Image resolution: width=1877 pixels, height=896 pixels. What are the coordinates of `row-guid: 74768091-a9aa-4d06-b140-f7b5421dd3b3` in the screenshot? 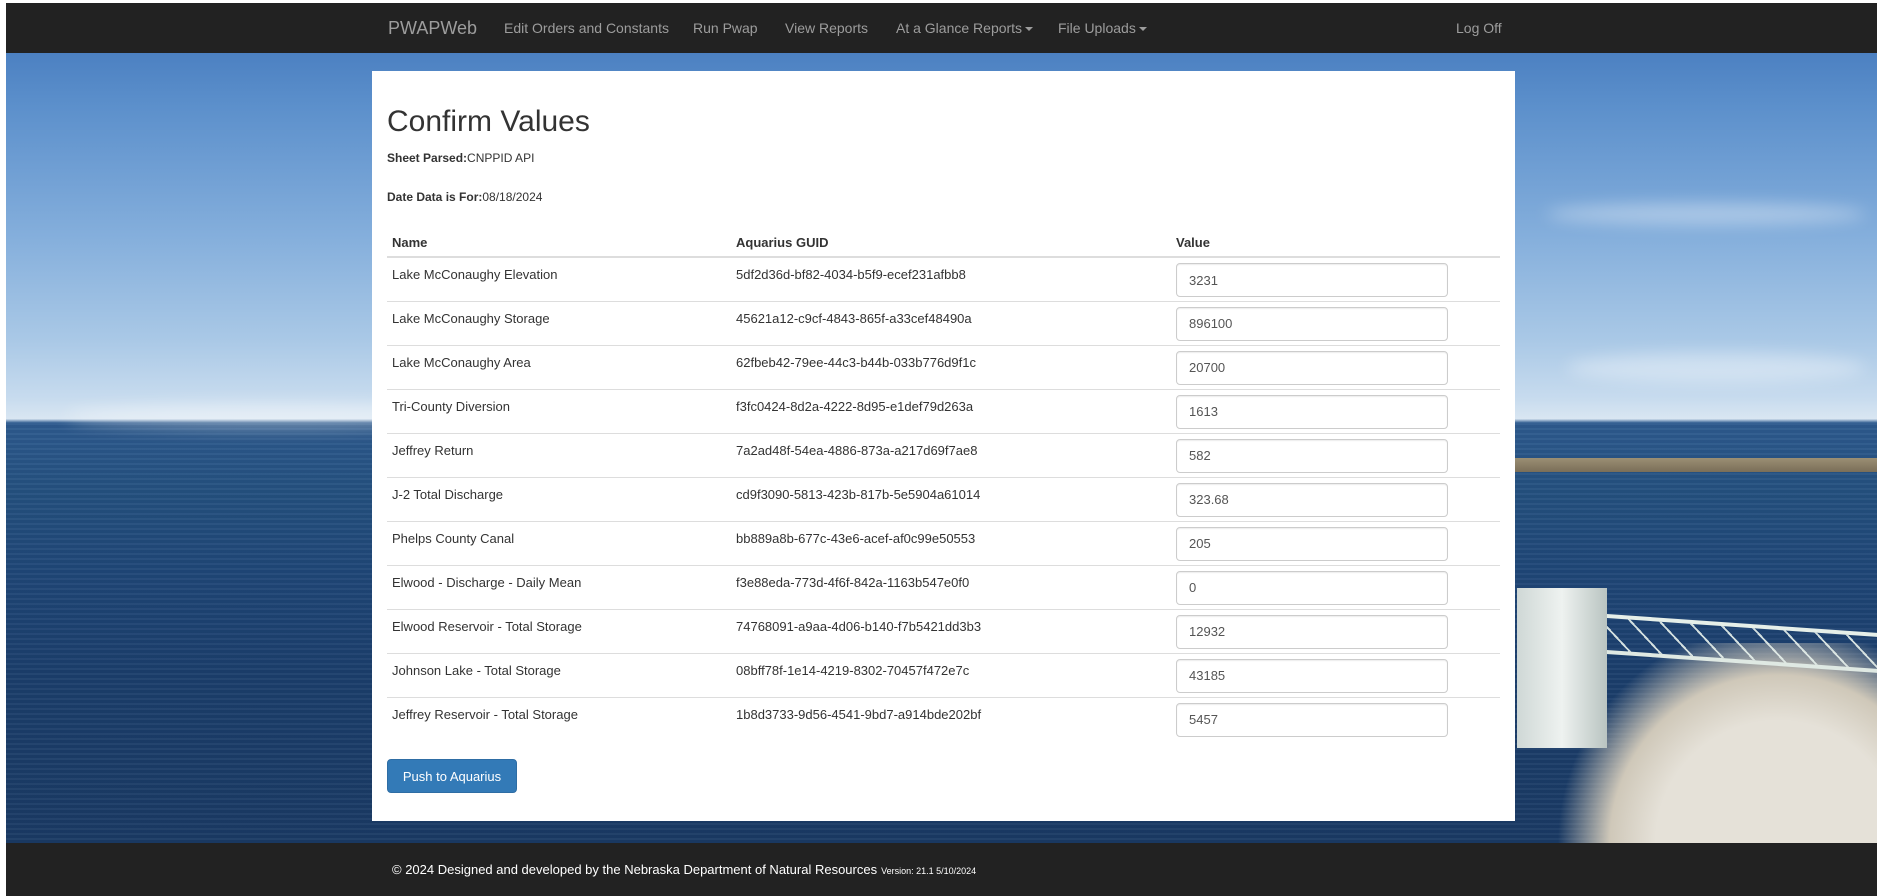 It's located at (951, 630).